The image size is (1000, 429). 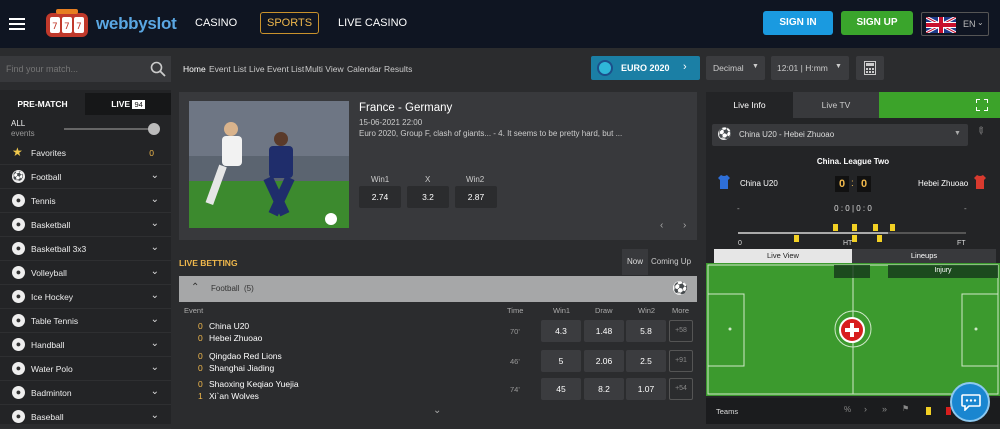 What do you see at coordinates (405, 108) in the screenshot?
I see `featured-title: France - Germany` at bounding box center [405, 108].